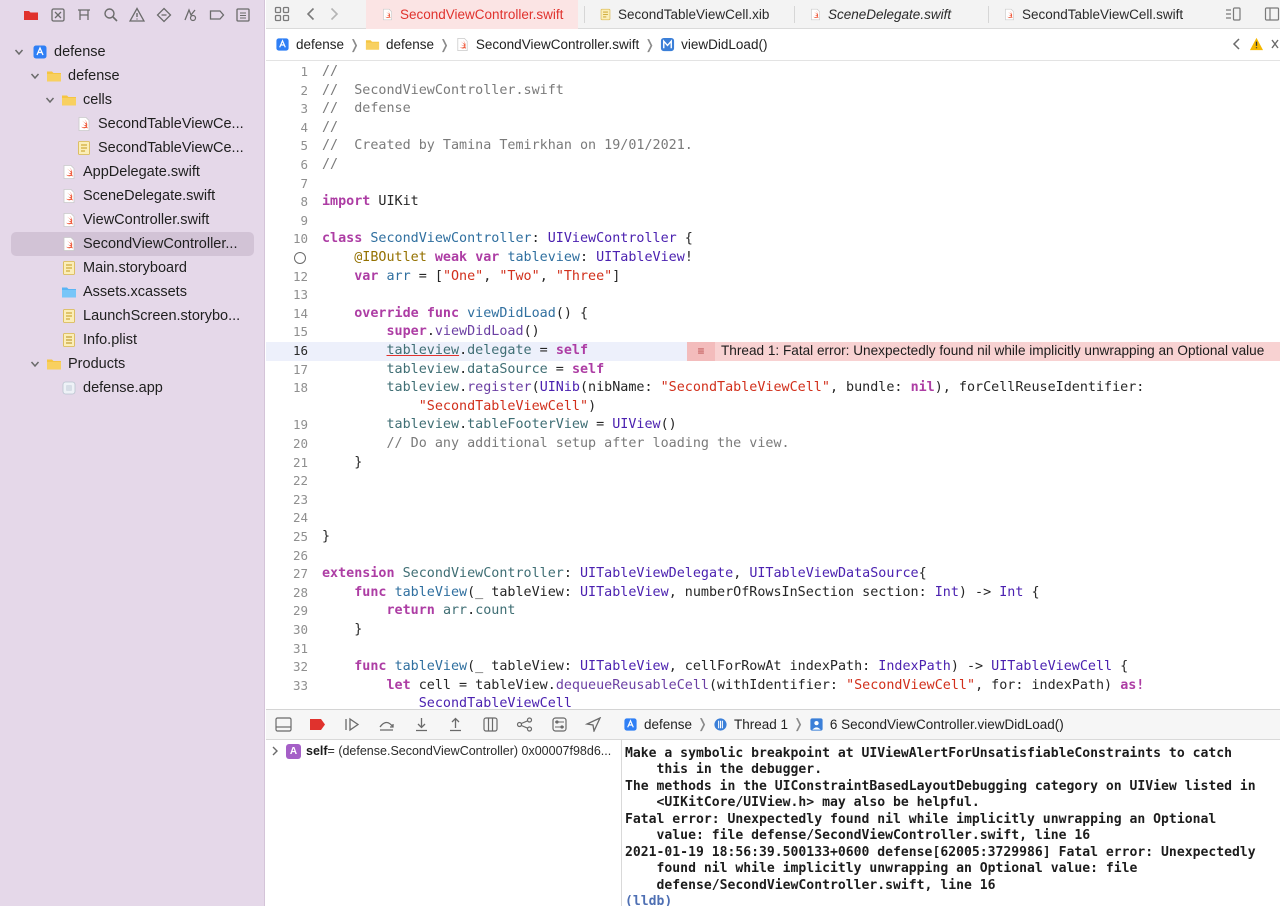 The image size is (1280, 906). I want to click on step-over-icon, so click(387, 725).